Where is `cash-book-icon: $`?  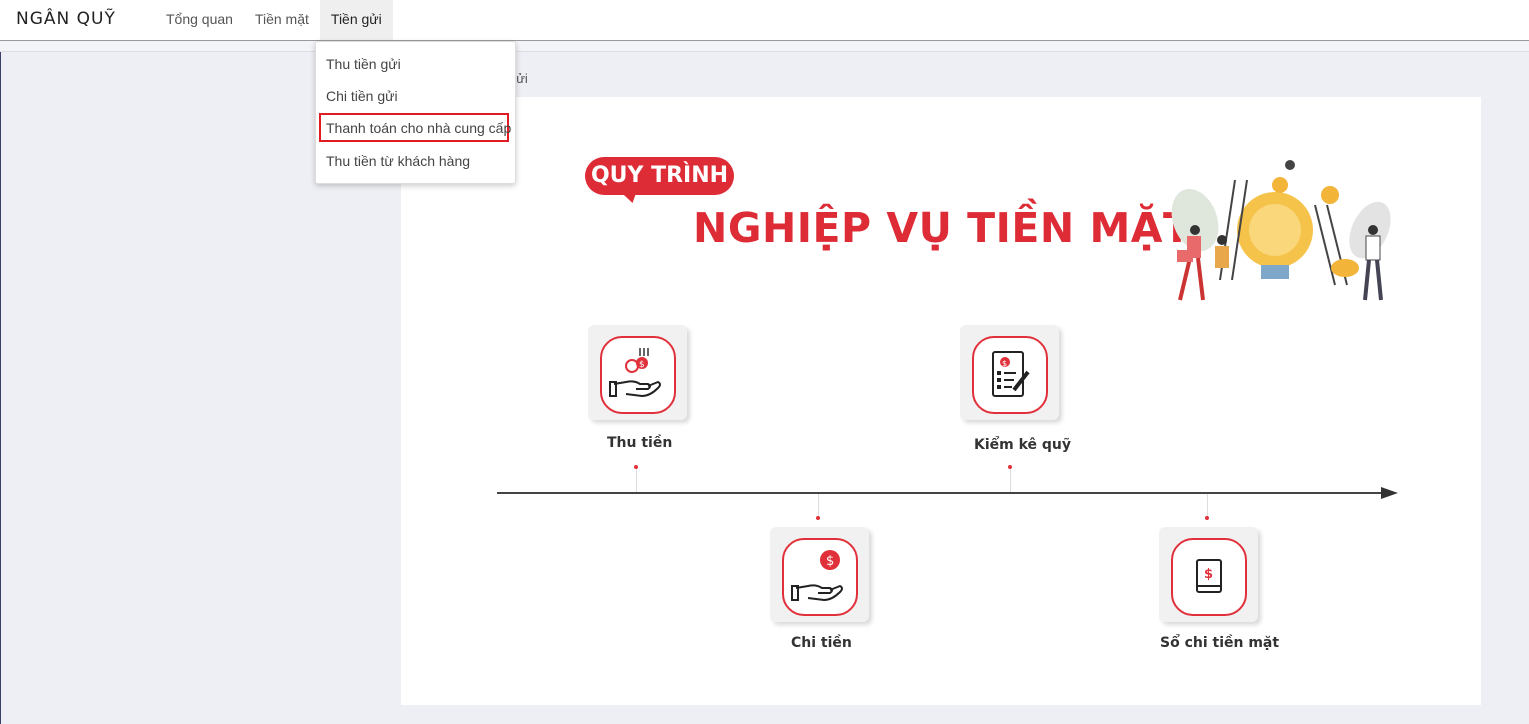 cash-book-icon: $ is located at coordinates (1209, 576).